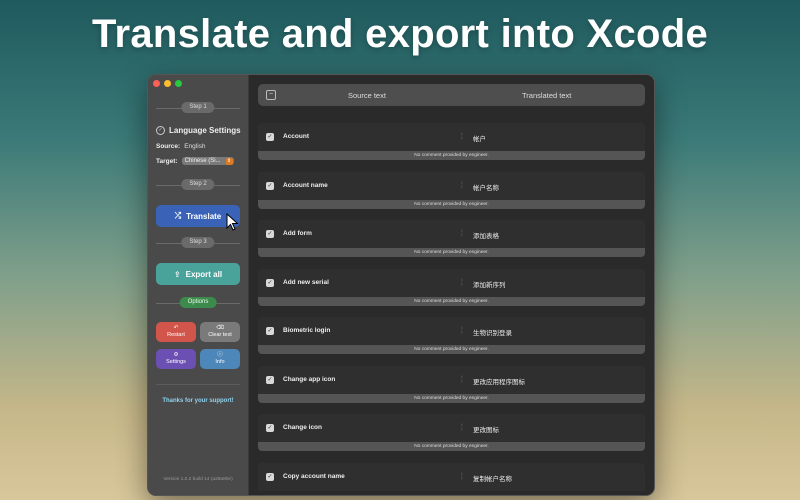 The image size is (800, 500). Describe the element at coordinates (451, 379) in the screenshot. I see `row-body: ✓ Change app icon ¦ 更改应用程序图标` at that location.